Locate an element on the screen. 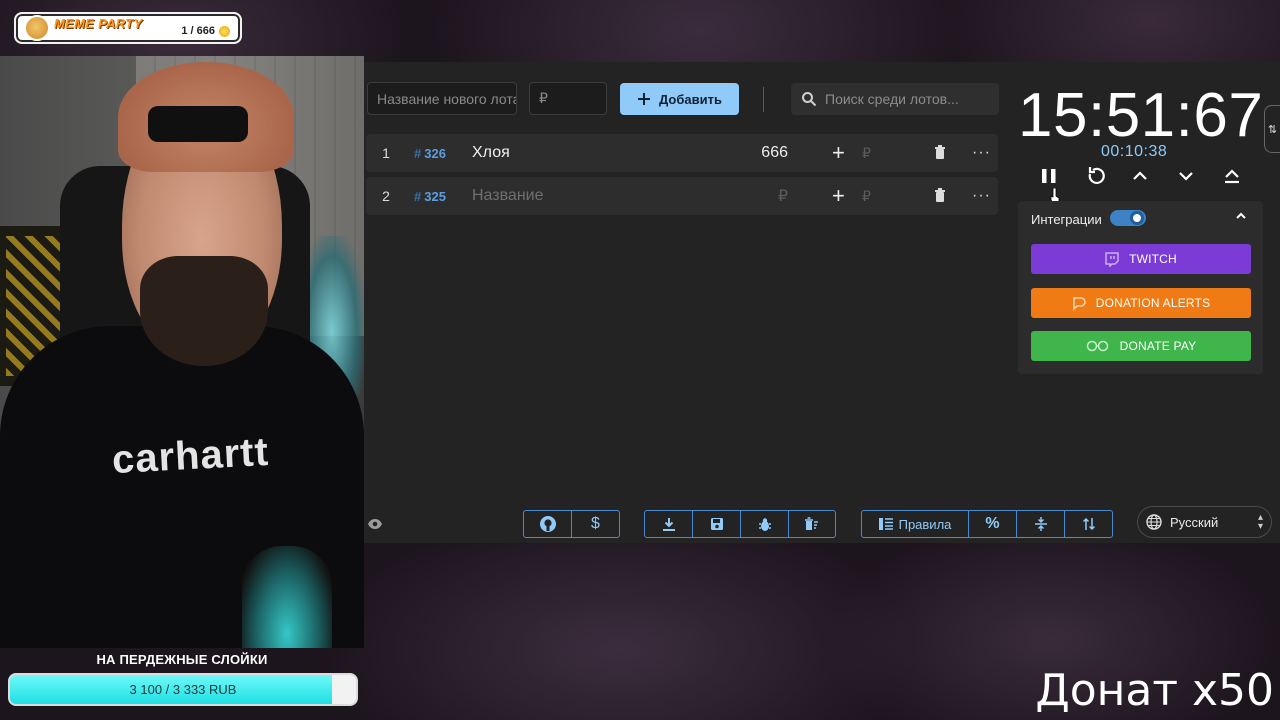 The width and height of the screenshot is (1280, 720). links-button-group: $ is located at coordinates (571, 524).